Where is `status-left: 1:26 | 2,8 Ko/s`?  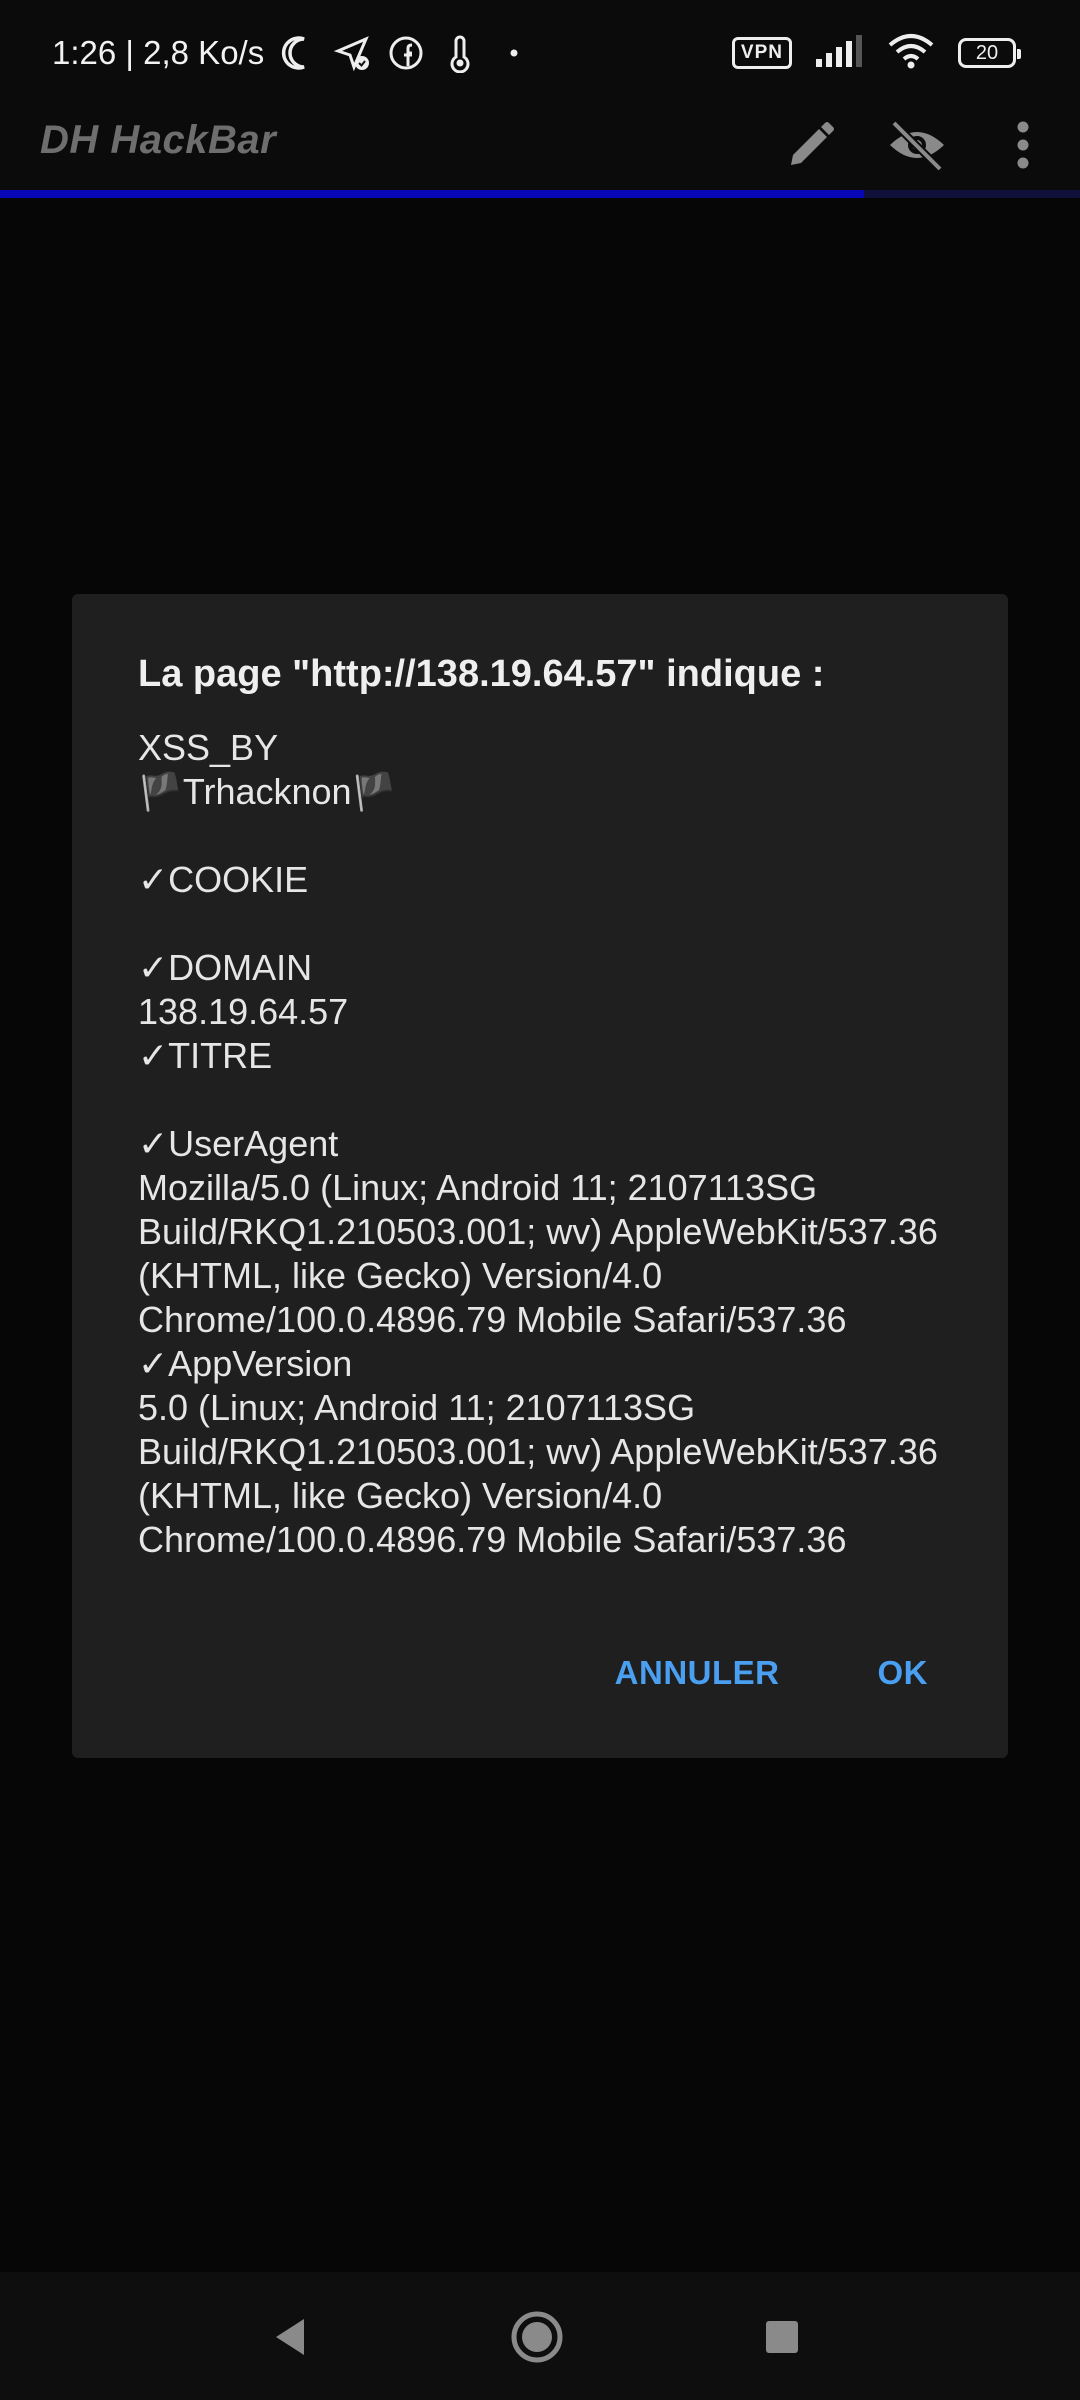 status-left: 1:26 | 2,8 Ko/s is located at coordinates (293, 53).